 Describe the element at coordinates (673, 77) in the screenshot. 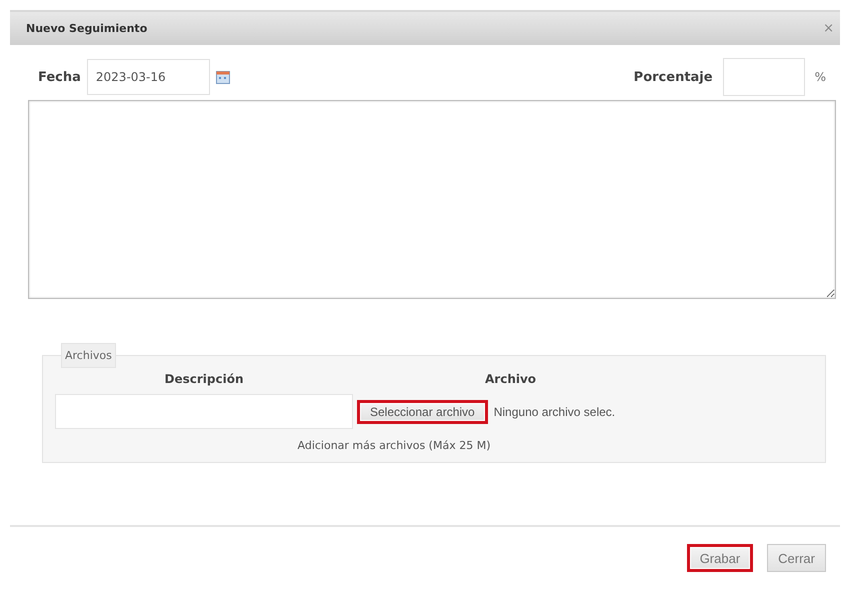

I see `field-label: Porcentaje` at that location.